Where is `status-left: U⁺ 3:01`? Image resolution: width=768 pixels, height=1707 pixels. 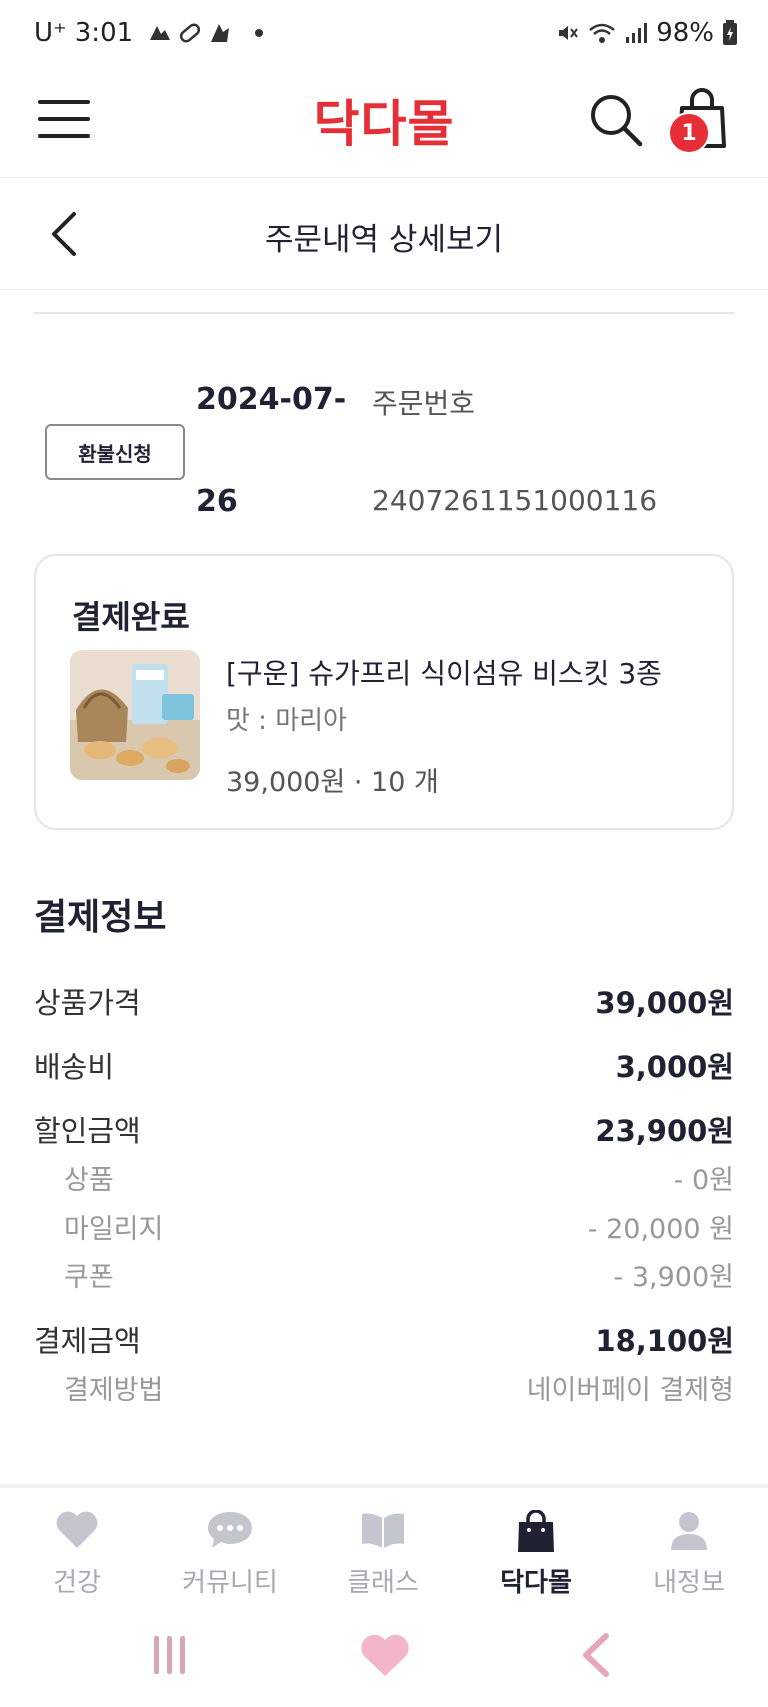
status-left: U⁺ 3:01 is located at coordinates (149, 33).